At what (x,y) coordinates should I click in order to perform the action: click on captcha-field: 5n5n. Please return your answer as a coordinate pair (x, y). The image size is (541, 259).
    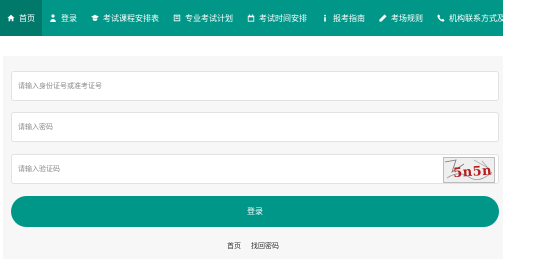
    Looking at the image, I should click on (255, 169).